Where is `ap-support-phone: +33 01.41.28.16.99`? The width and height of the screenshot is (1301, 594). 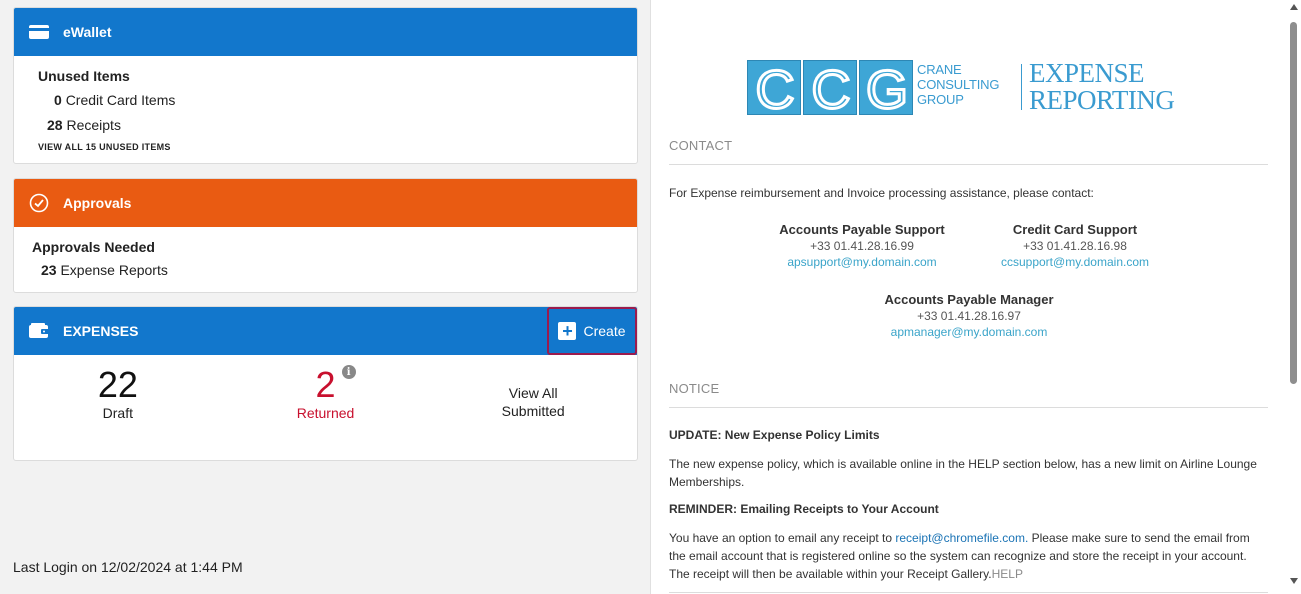 ap-support-phone: +33 01.41.28.16.99 is located at coordinates (862, 246).